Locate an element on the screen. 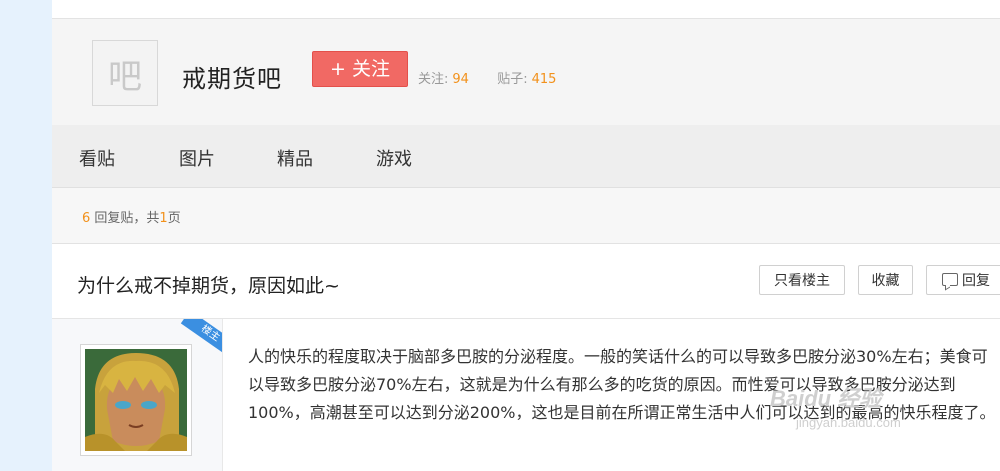 The height and width of the screenshot is (471, 1000). reply-summary-bar: 6 回复贴，共1页 is located at coordinates (526, 216).